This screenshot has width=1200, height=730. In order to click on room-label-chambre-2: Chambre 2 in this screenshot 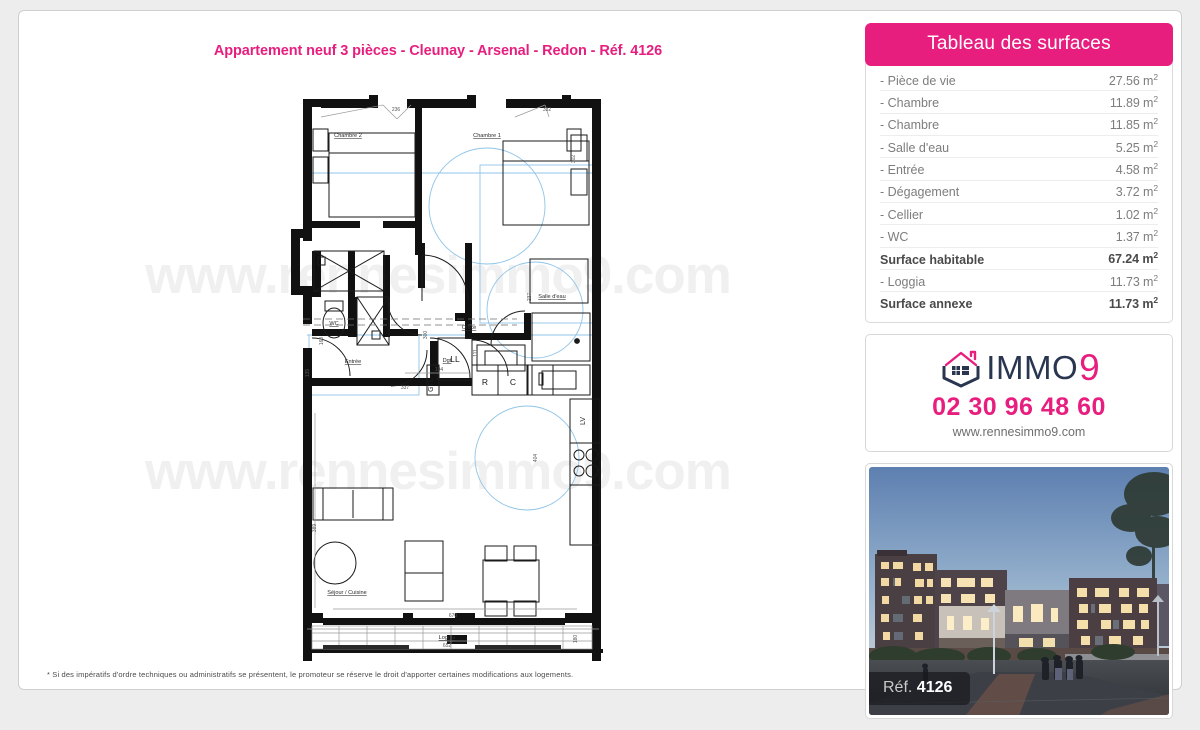, I will do `click(348, 136)`.